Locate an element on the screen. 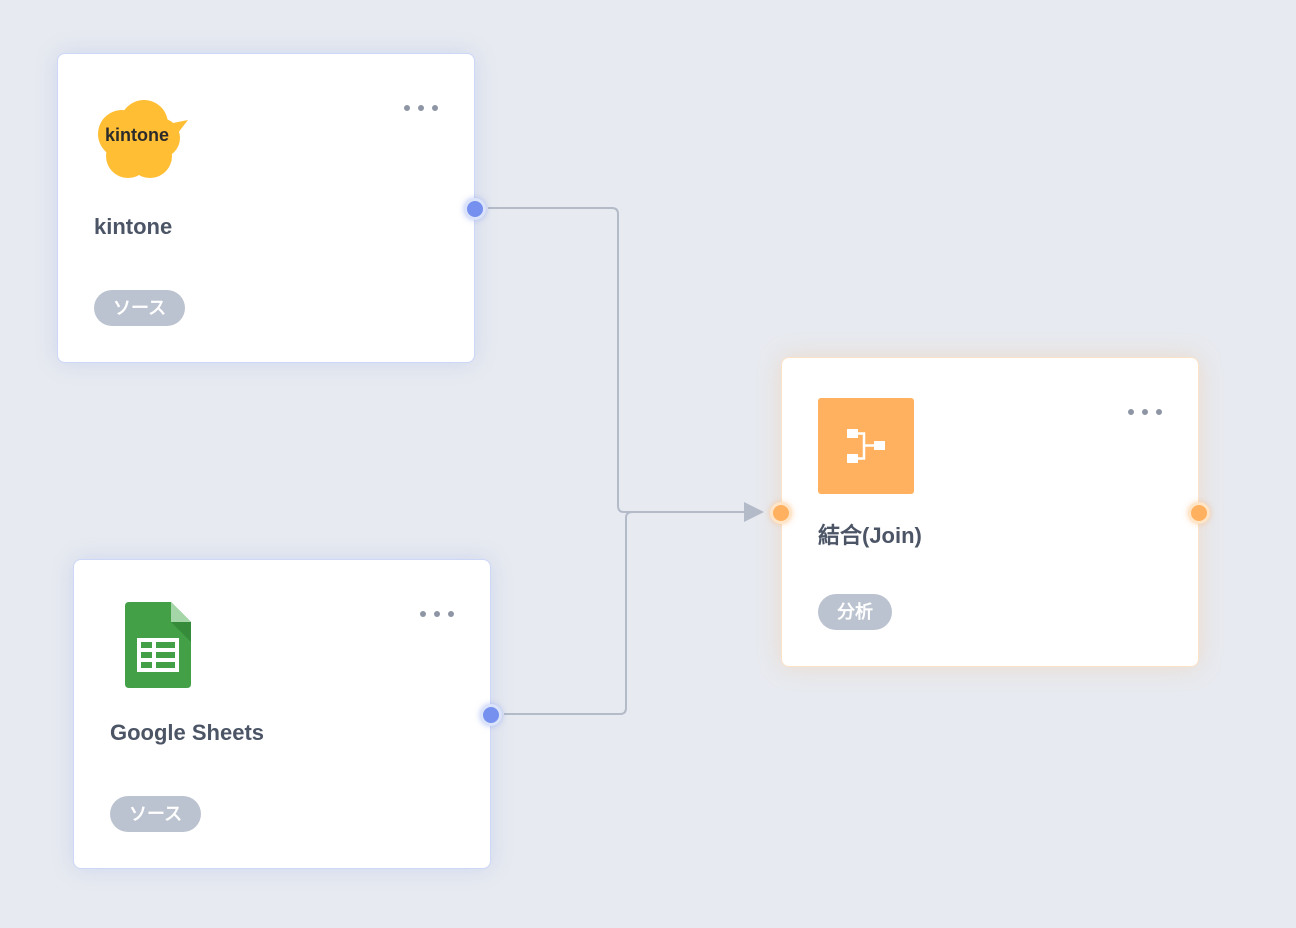  node-google-sheets: Google Sheets ソース is located at coordinates (287, 714).